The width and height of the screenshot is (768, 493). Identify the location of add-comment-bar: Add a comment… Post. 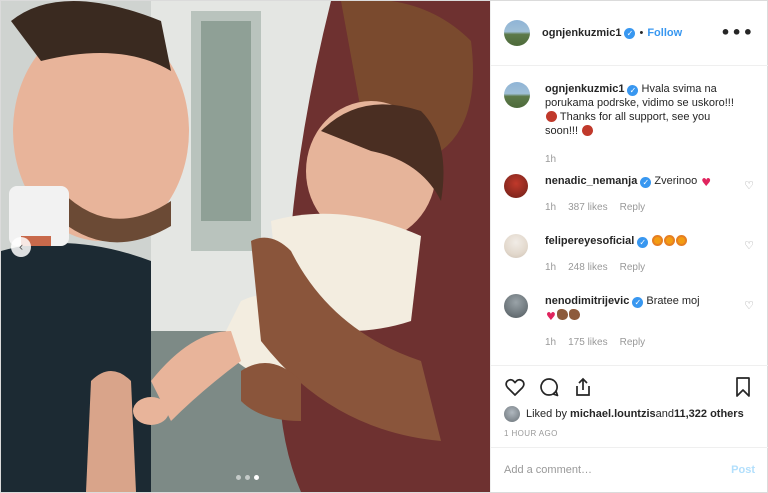
(629, 469).